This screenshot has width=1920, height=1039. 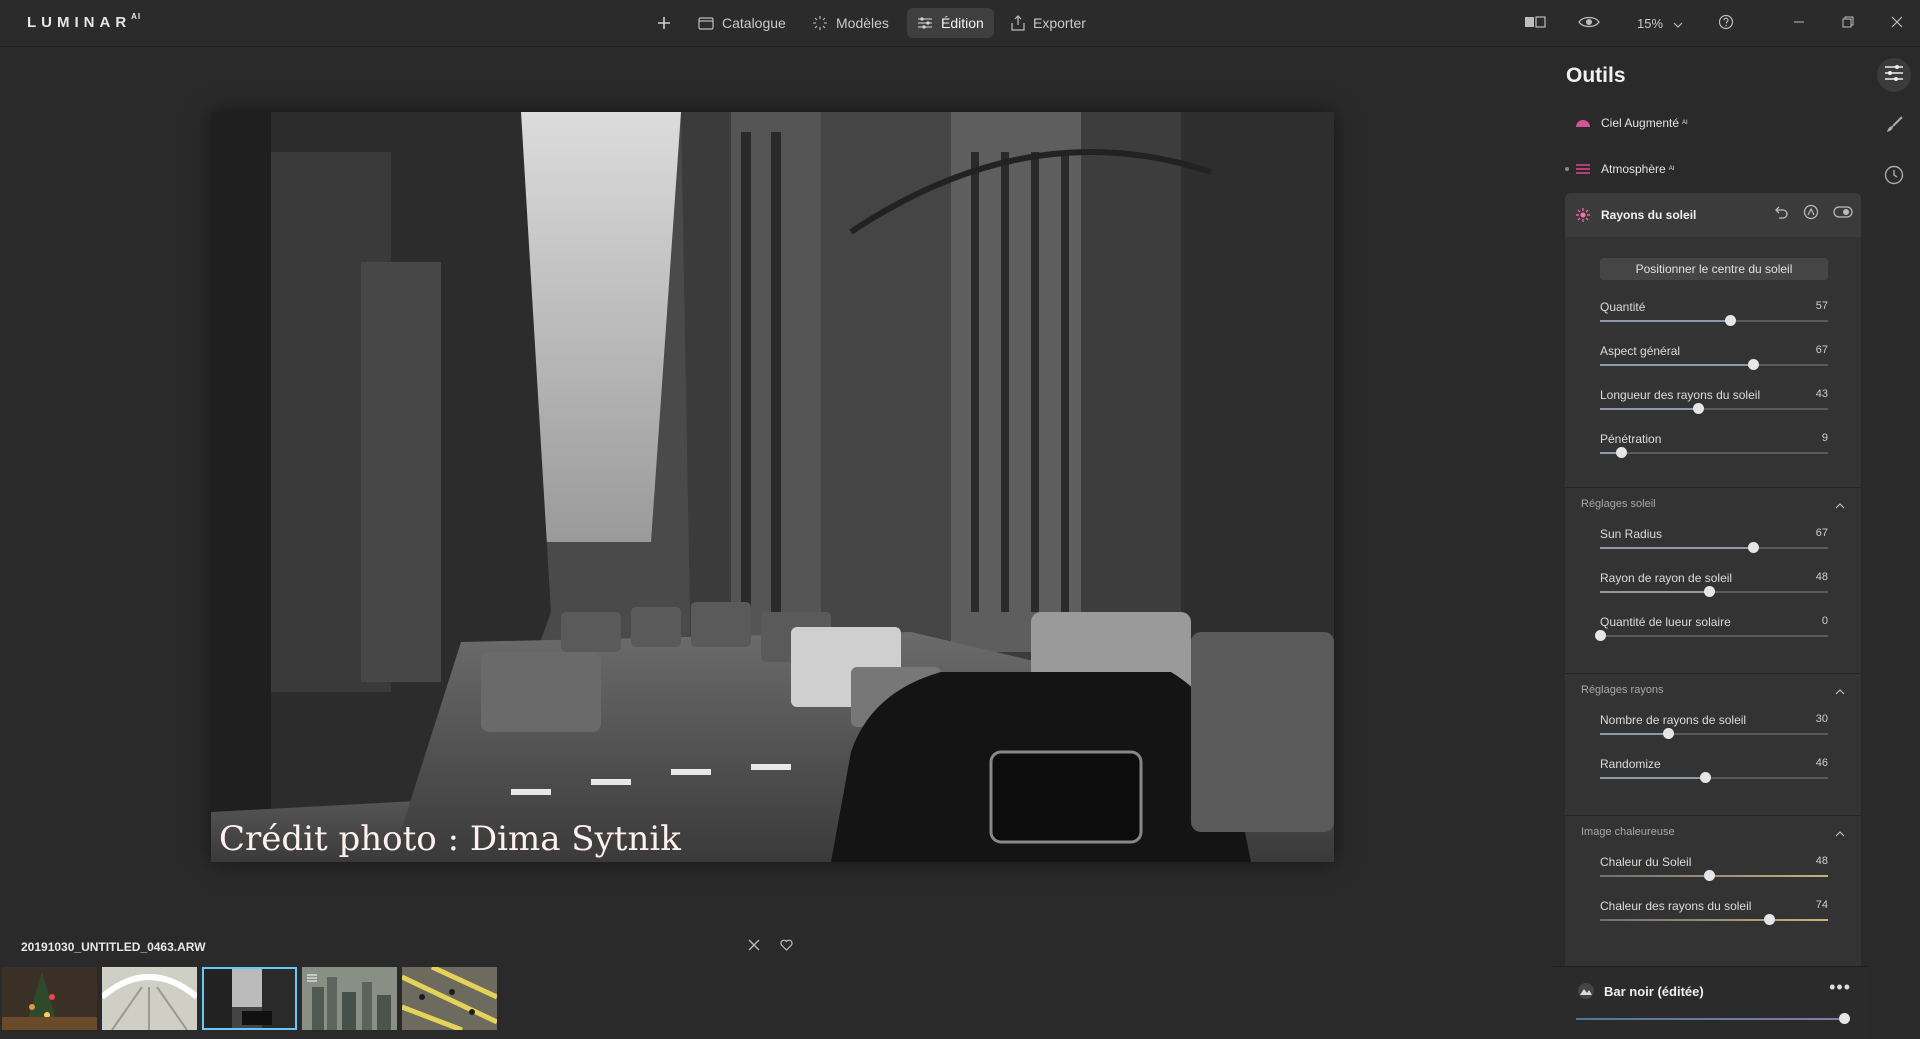 I want to click on sliders-icon, so click(x=1894, y=75).